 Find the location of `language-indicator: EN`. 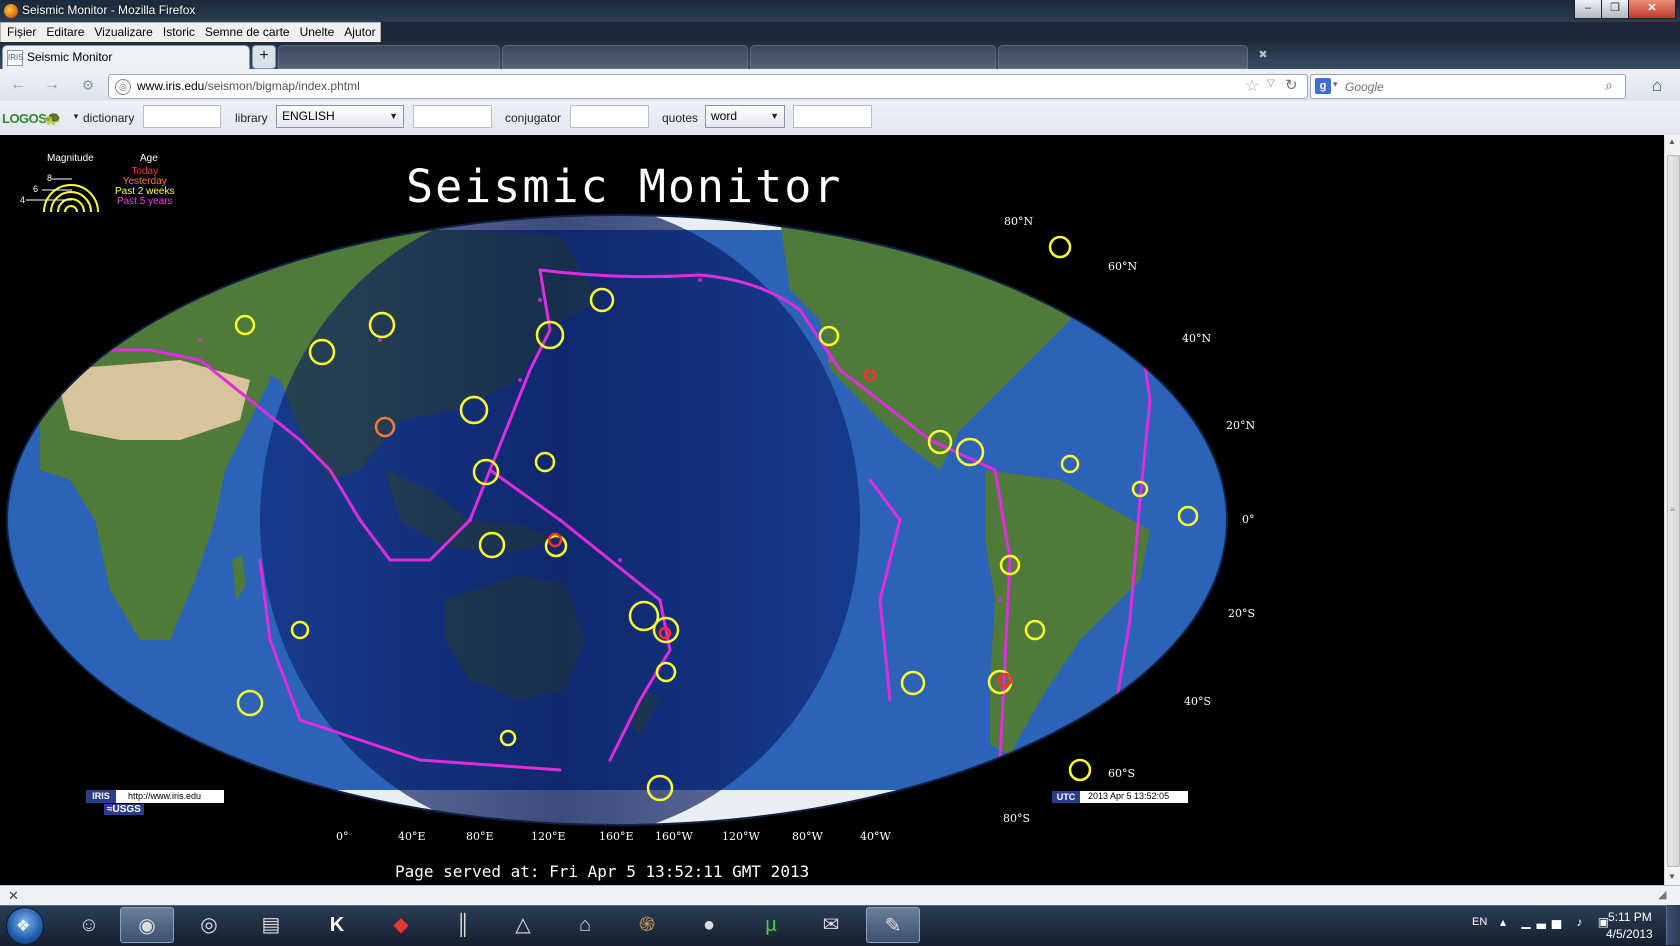

language-indicator: EN is located at coordinates (1479, 922).